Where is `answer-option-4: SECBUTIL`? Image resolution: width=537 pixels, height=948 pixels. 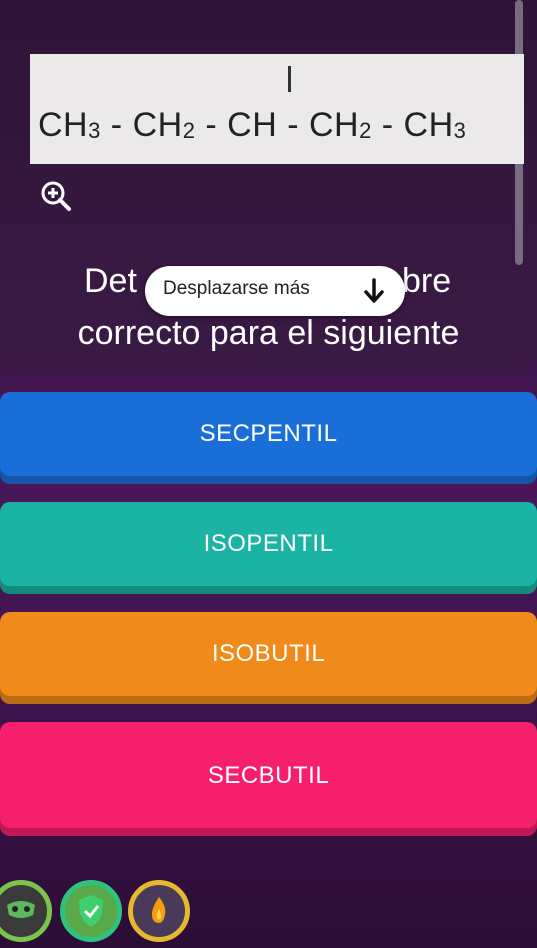
answer-option-4: SECBUTIL is located at coordinates (268, 779).